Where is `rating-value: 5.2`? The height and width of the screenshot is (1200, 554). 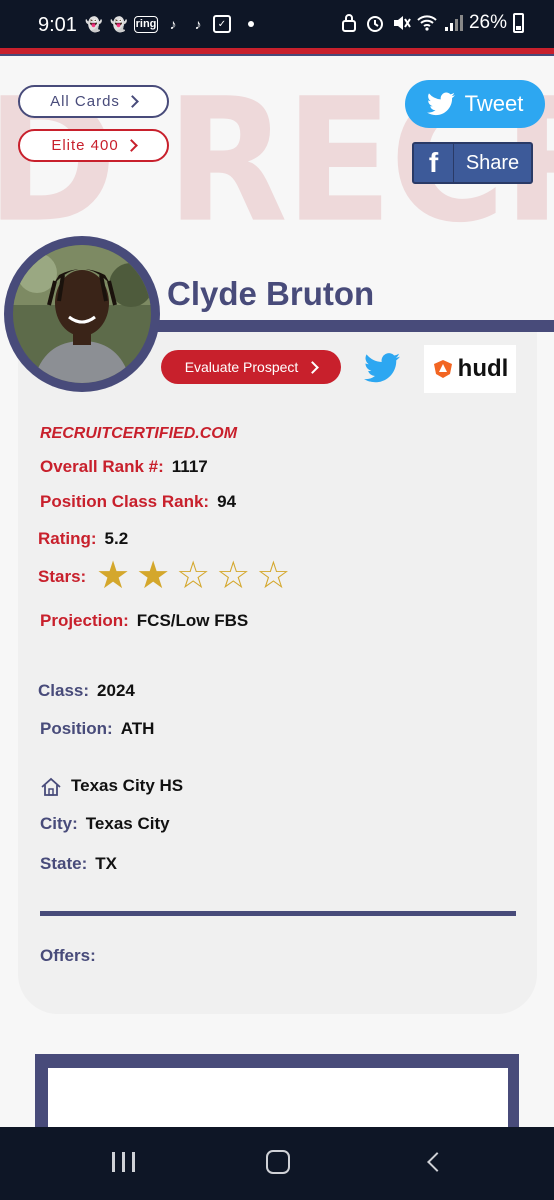
rating-value: 5.2 is located at coordinates (116, 538).